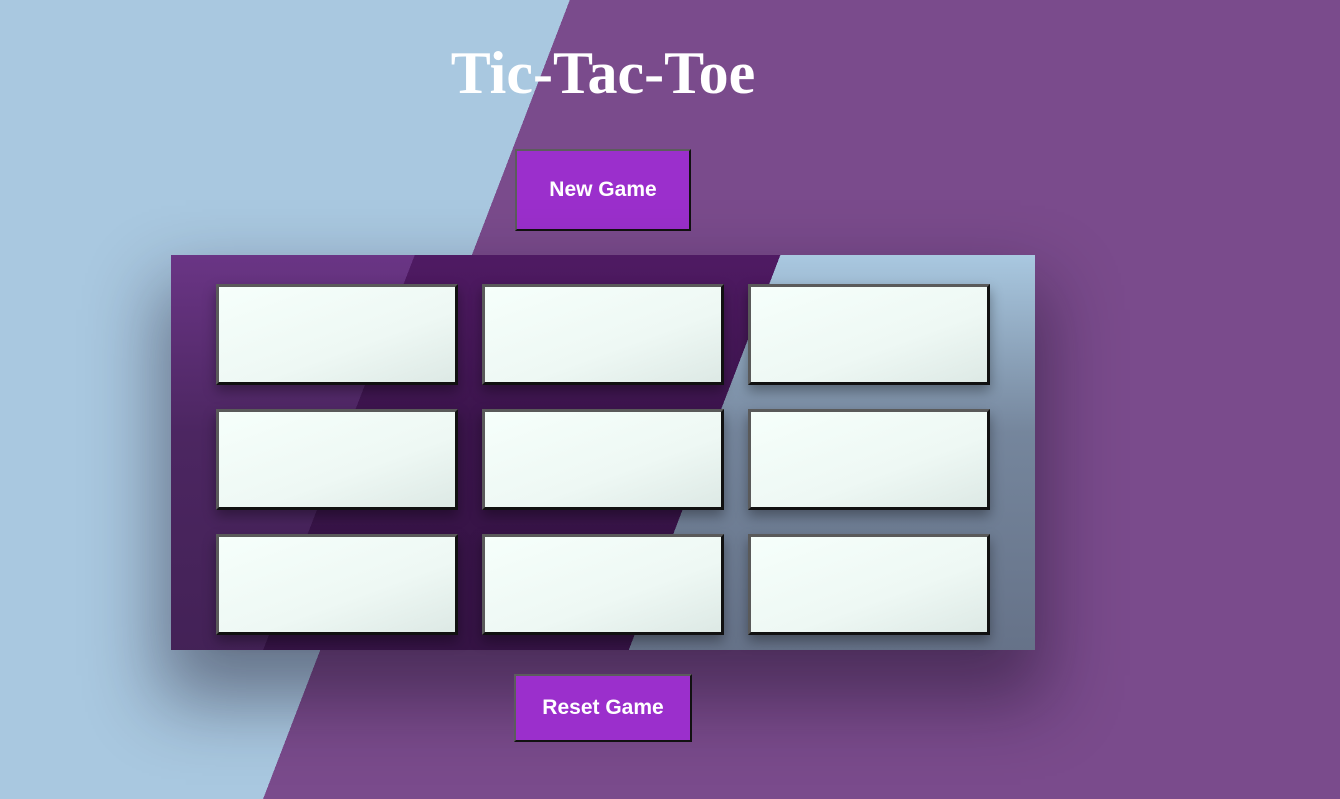  Describe the element at coordinates (603, 708) in the screenshot. I see `reset-game-button: Reset Game` at that location.